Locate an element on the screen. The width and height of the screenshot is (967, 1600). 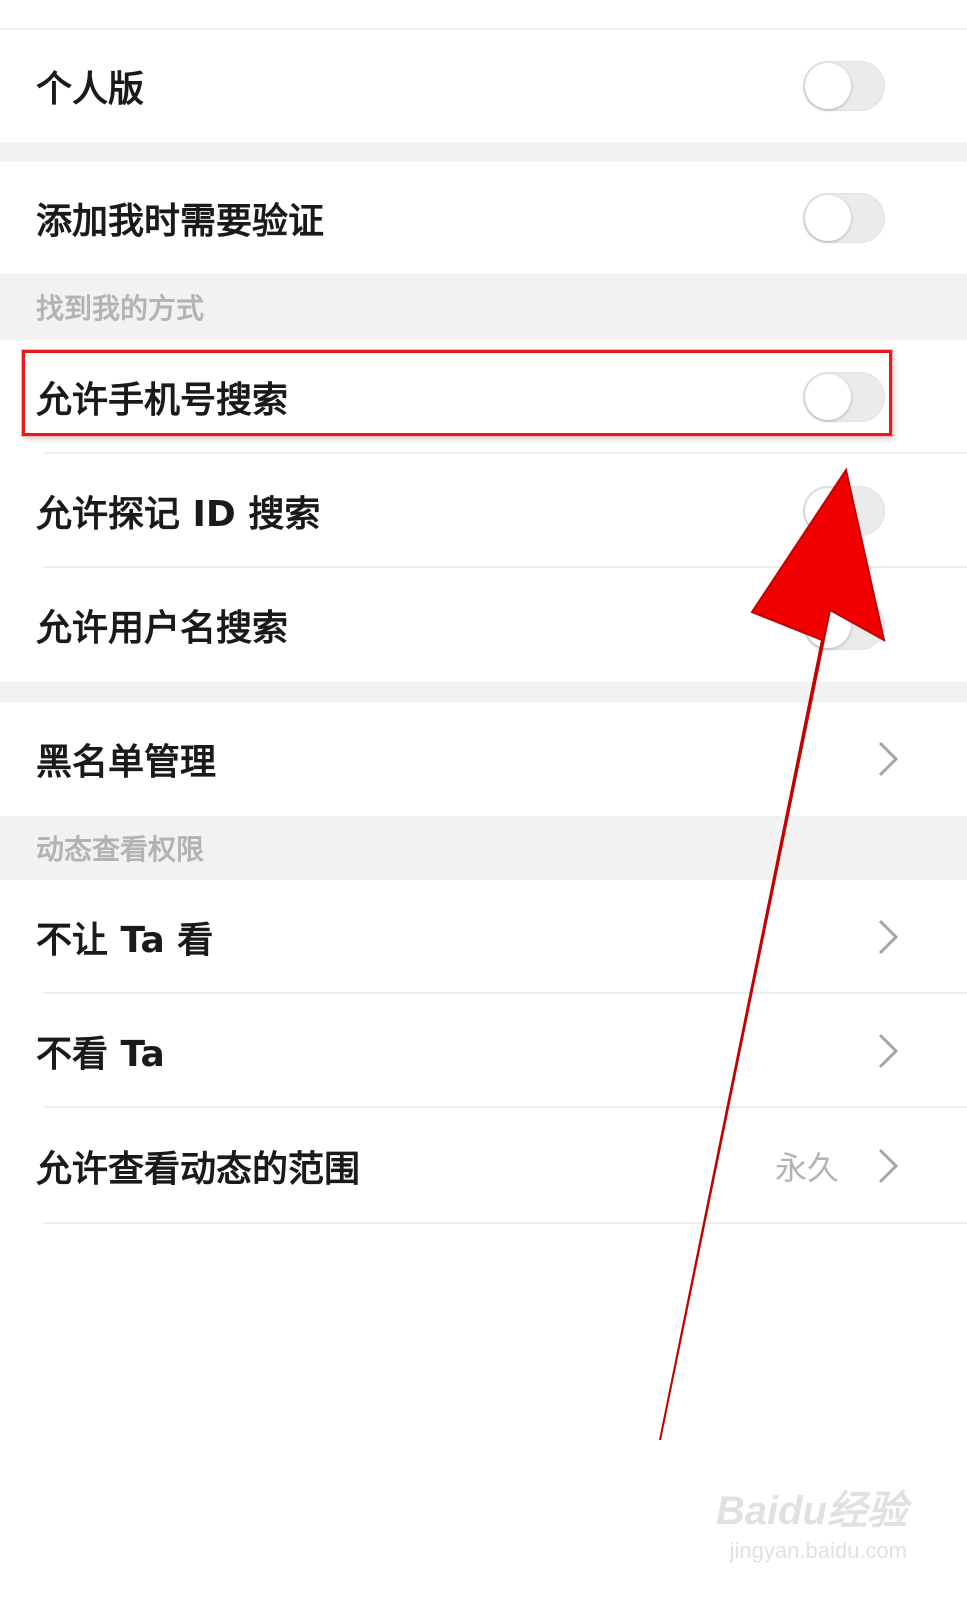
section-header-moments: 动态查看权限 is located at coordinates (483, 848).